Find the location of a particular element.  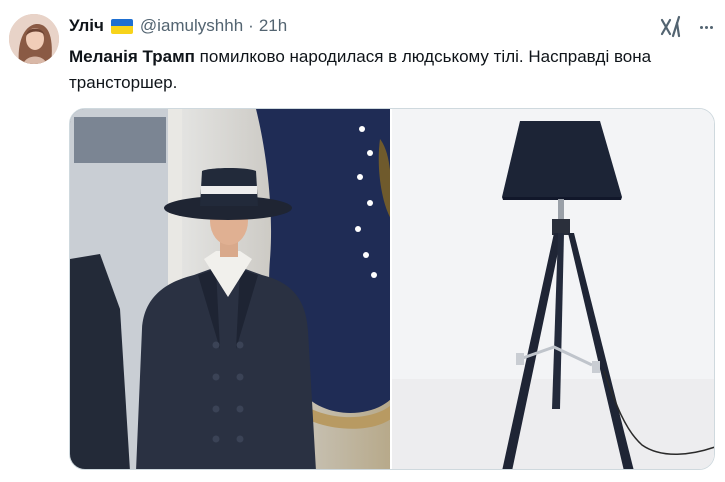

more-icon is located at coordinates (706, 27).